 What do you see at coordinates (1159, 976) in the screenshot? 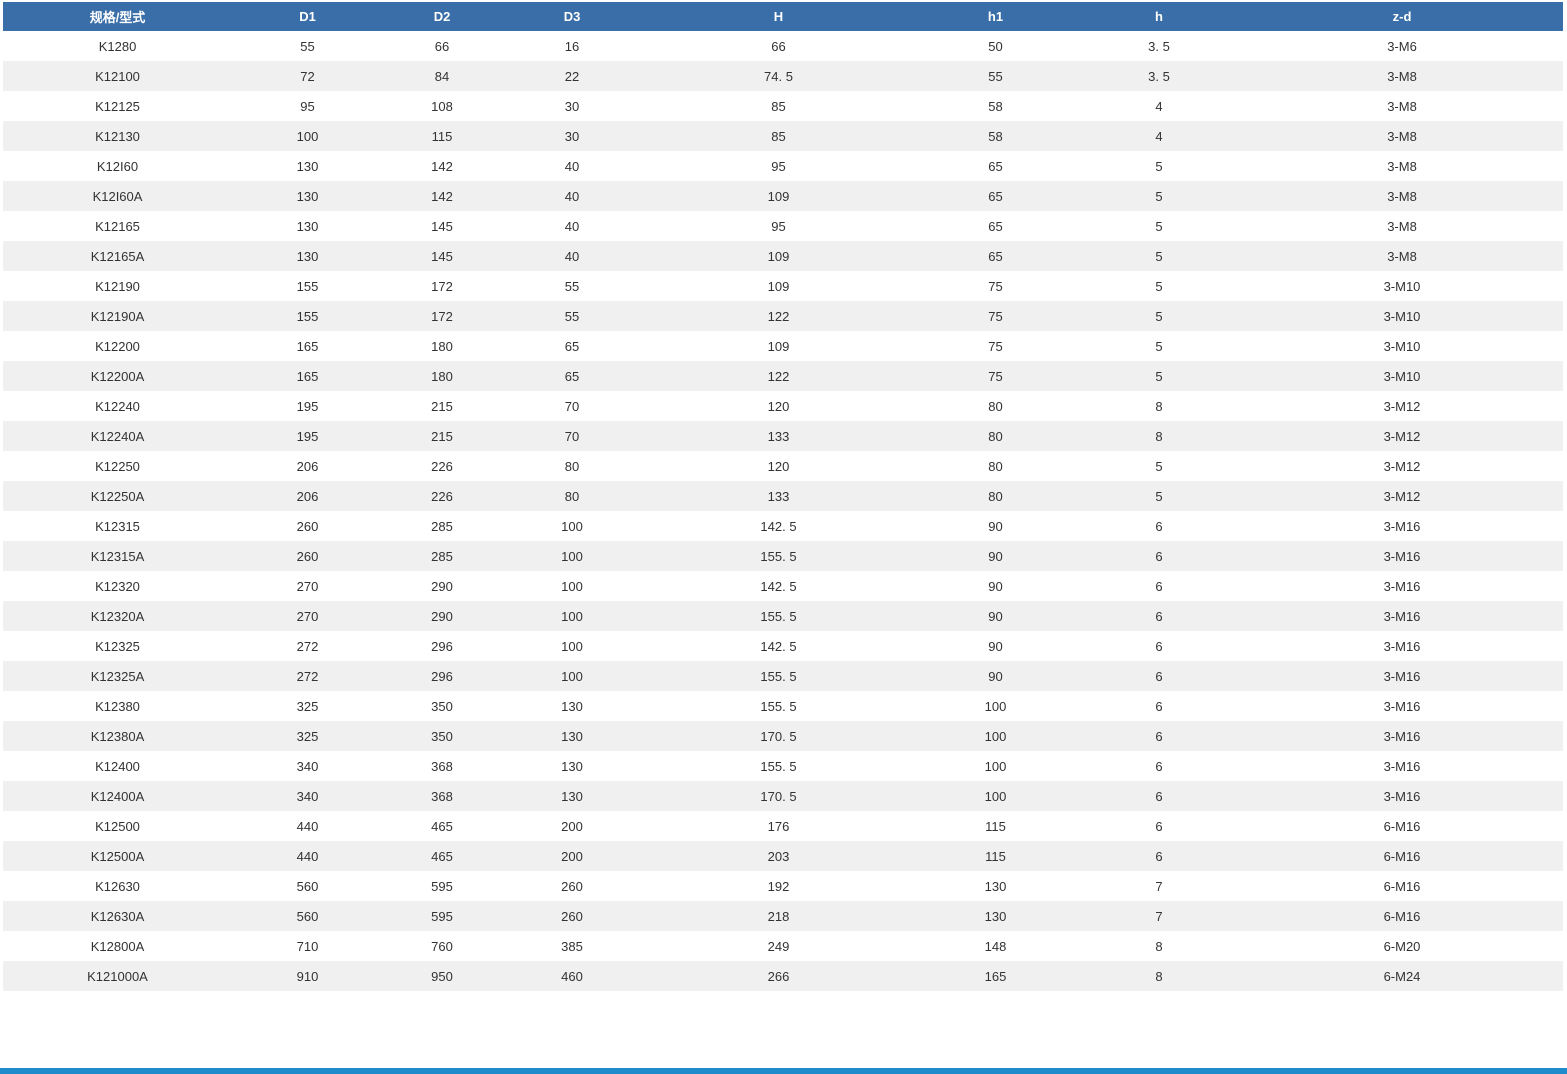
I see `table-cell-h: 8` at bounding box center [1159, 976].